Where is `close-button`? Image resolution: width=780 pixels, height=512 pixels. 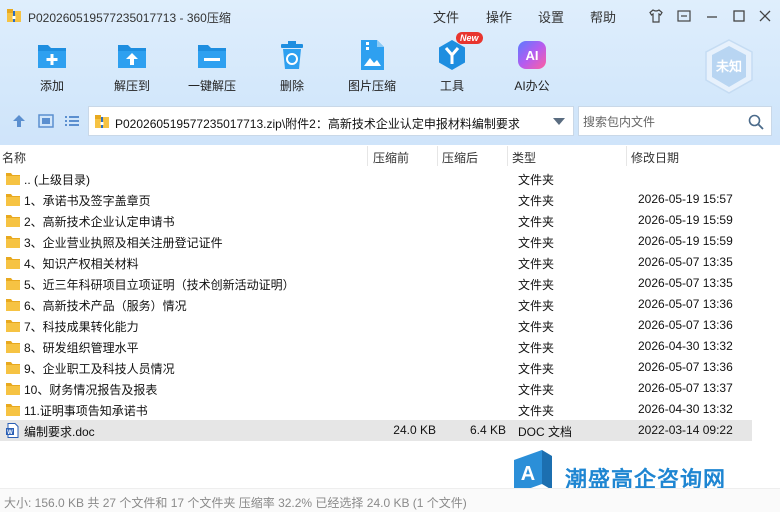
close-button is located at coordinates (765, 16).